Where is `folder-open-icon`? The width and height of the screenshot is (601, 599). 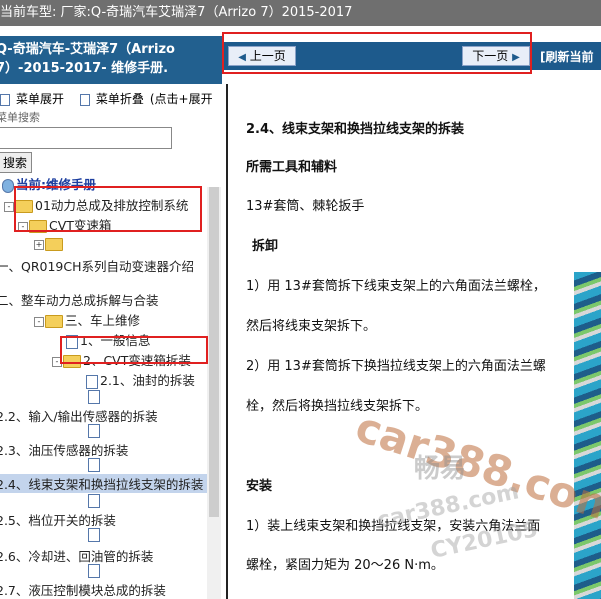 folder-open-icon is located at coordinates (54, 321).